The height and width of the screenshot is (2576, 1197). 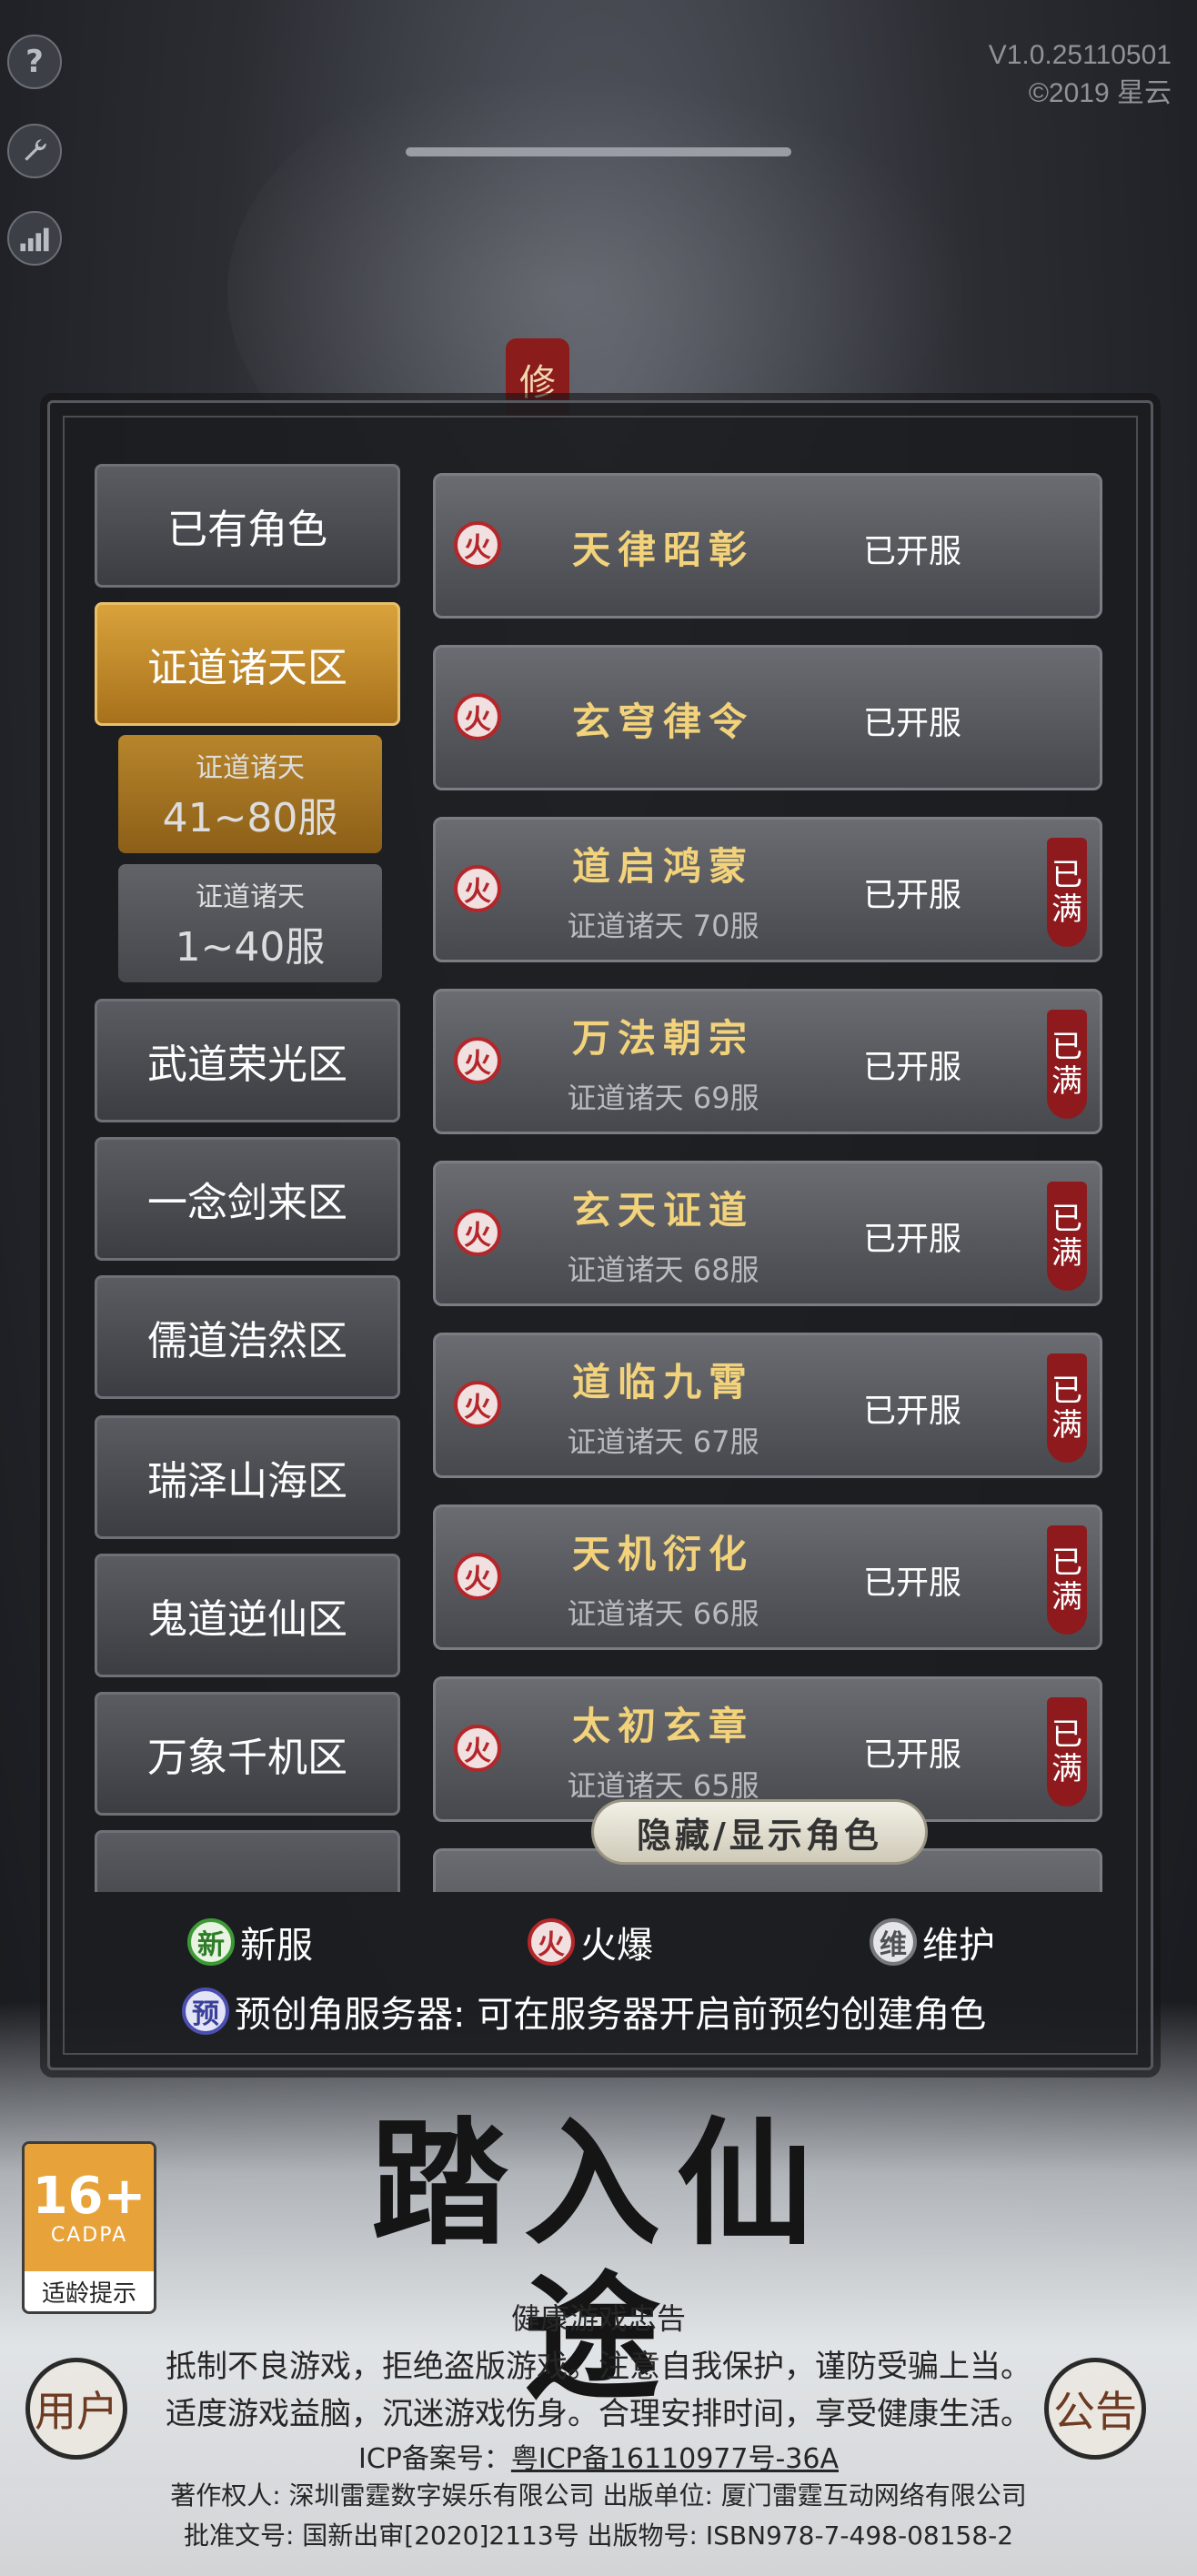 I want to click on legend-new-label: 新服, so click(x=276, y=1946).